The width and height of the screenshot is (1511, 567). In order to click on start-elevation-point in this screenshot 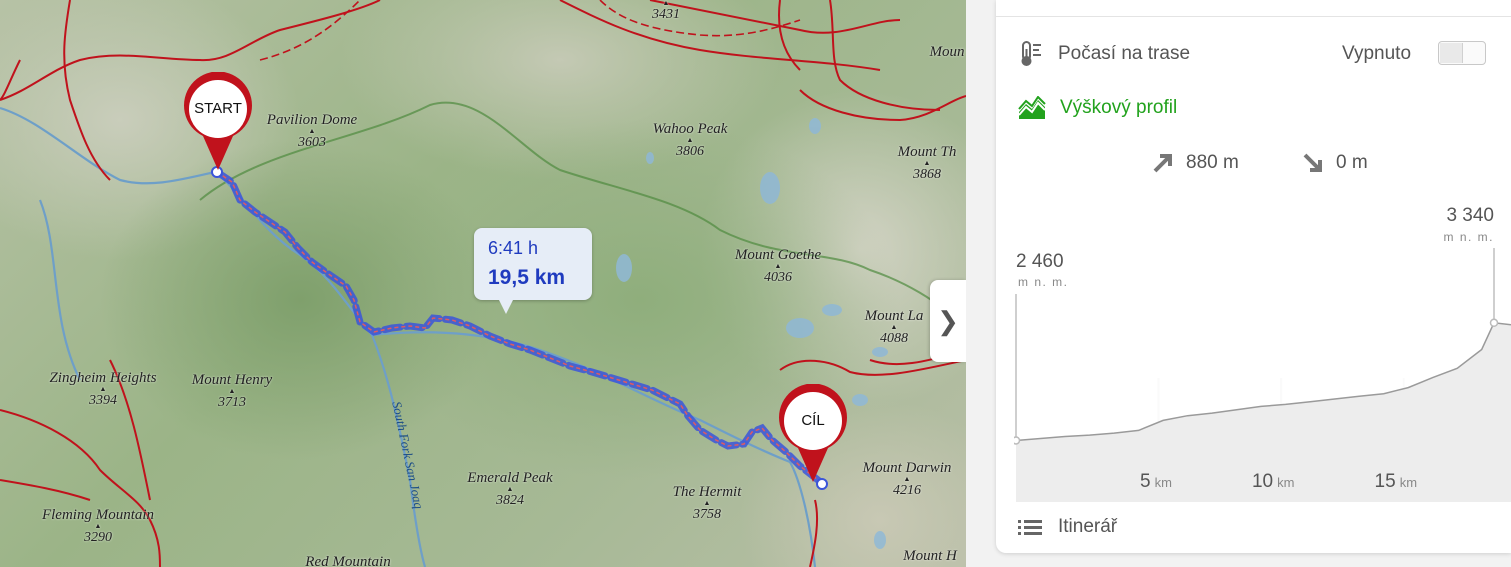, I will do `click(1017, 440)`.